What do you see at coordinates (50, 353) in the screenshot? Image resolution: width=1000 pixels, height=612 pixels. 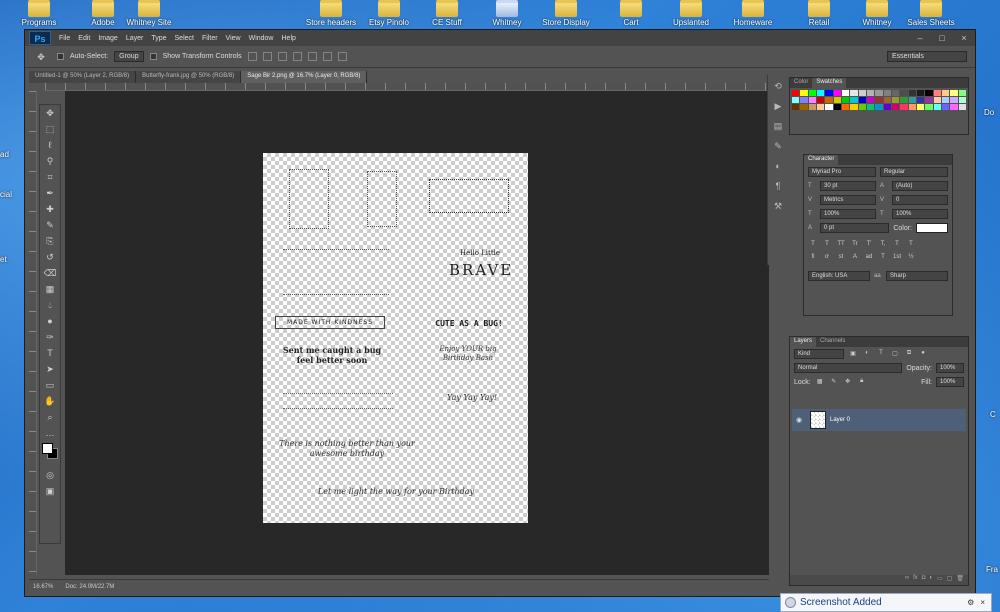 I see `type-tool-icon: T` at bounding box center [50, 353].